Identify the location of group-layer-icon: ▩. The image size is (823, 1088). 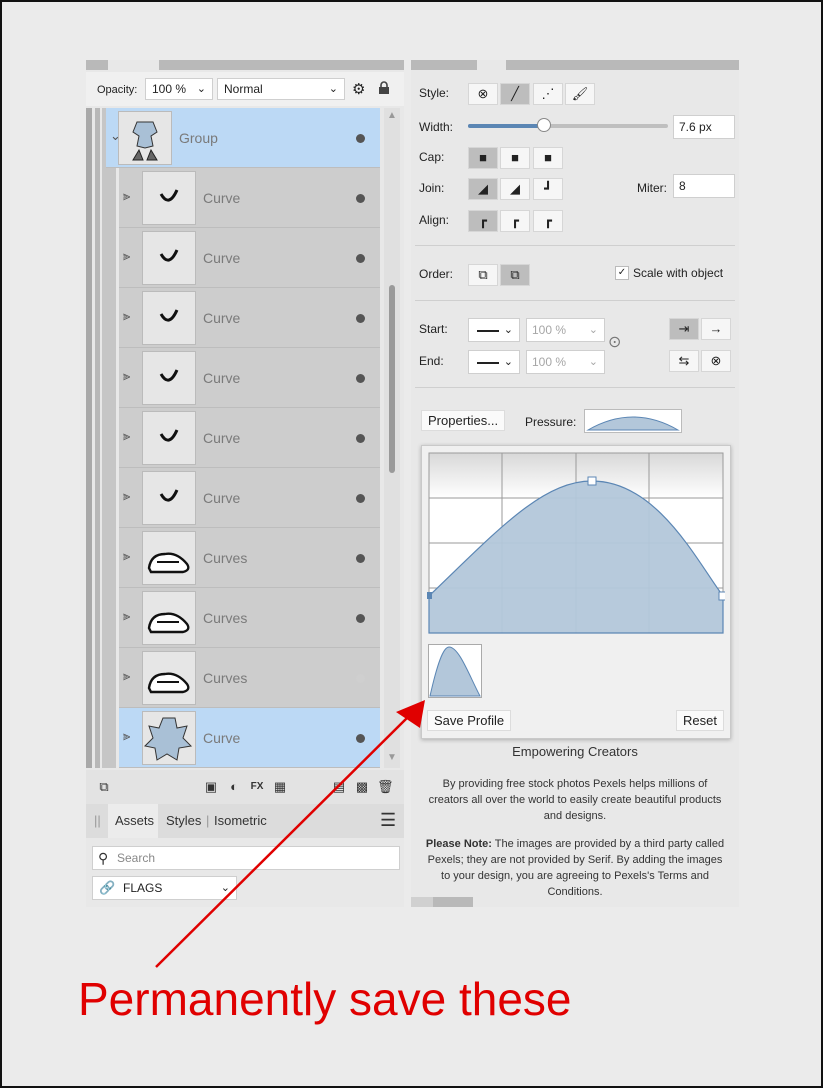
(362, 787).